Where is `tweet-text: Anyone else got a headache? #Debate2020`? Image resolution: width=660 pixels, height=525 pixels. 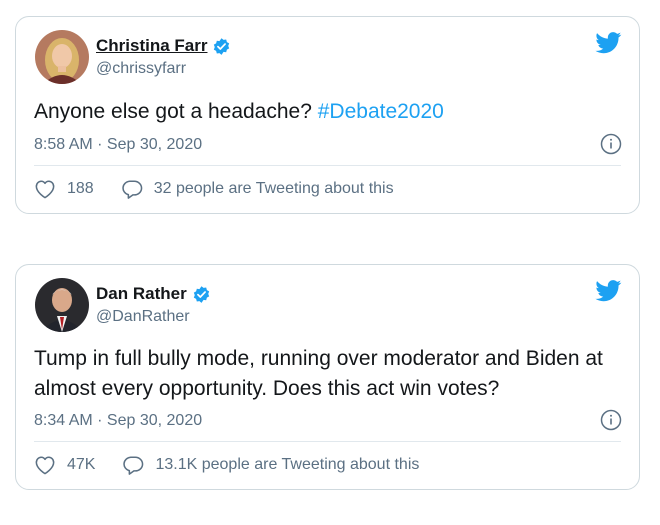 tweet-text: Anyone else got a headache? #Debate2020 is located at coordinates (327, 112).